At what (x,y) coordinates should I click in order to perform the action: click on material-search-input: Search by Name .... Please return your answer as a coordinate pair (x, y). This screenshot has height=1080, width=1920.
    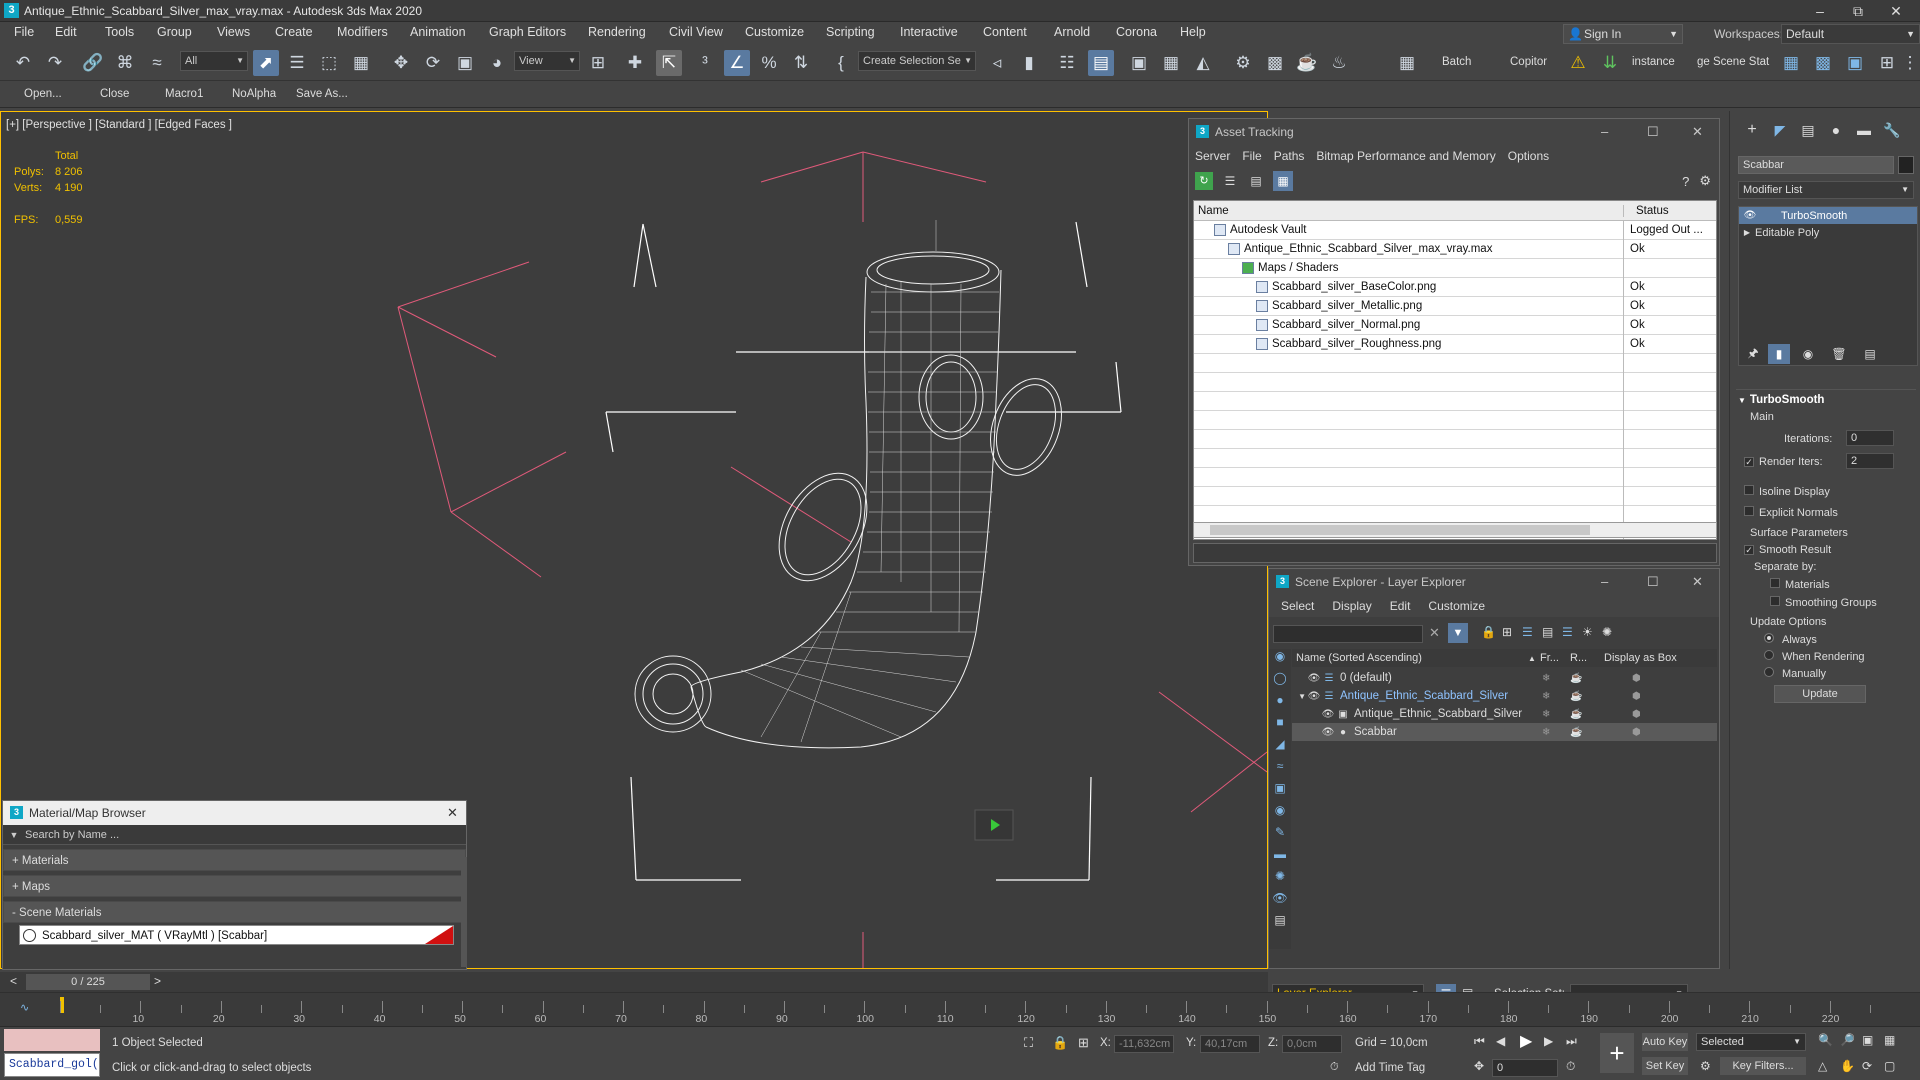
    Looking at the image, I should click on (72, 835).